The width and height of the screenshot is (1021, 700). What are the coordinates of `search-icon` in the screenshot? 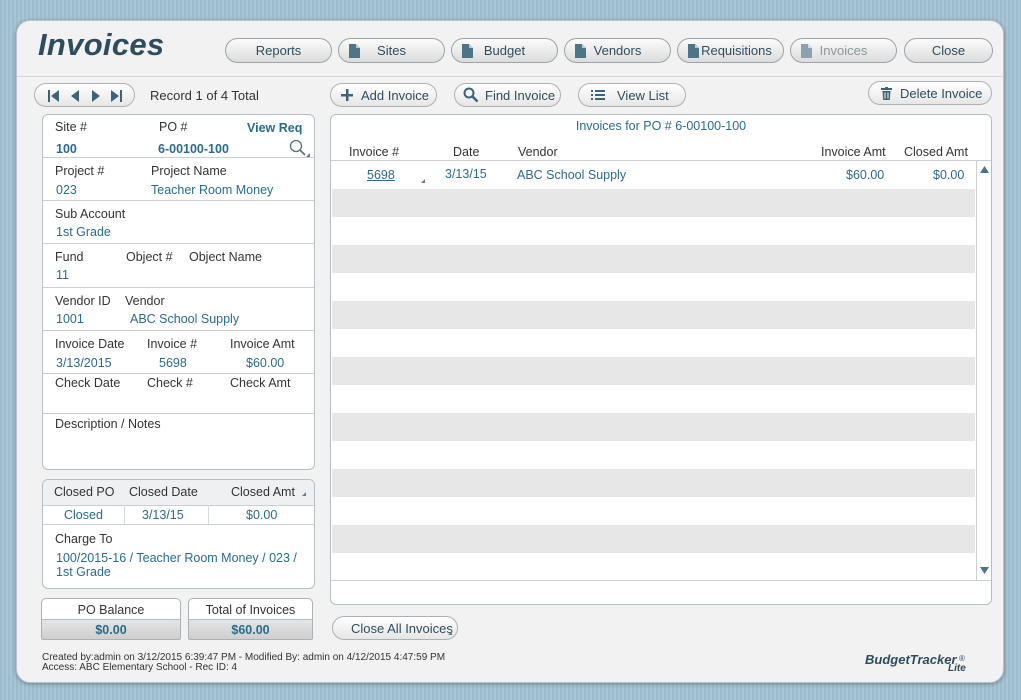 It's located at (471, 95).